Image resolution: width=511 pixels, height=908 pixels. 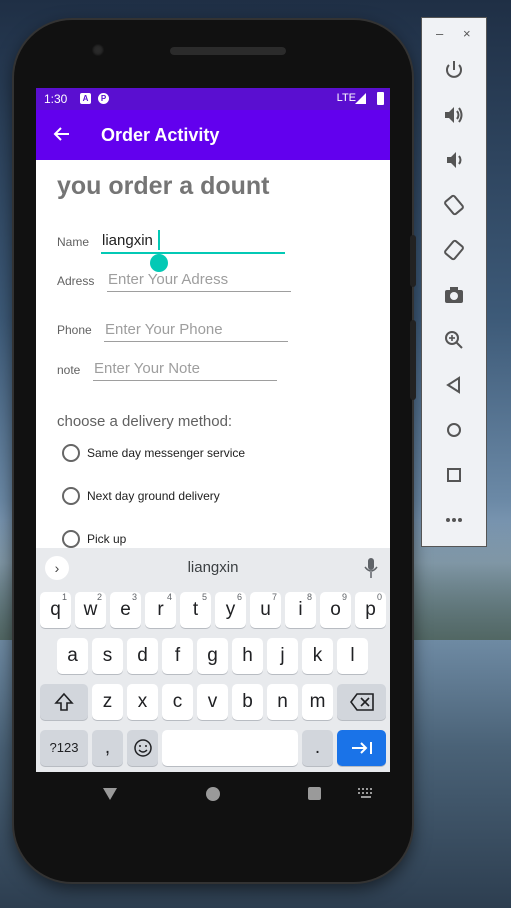 I want to click on space-key, so click(x=230, y=748).